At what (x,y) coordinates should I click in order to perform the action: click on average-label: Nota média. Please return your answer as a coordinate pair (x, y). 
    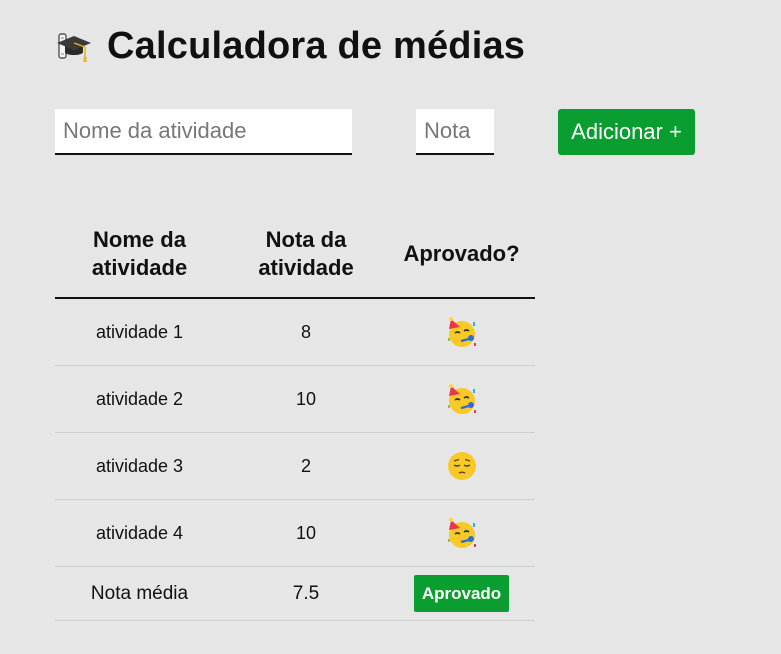
    Looking at the image, I should click on (139, 593).